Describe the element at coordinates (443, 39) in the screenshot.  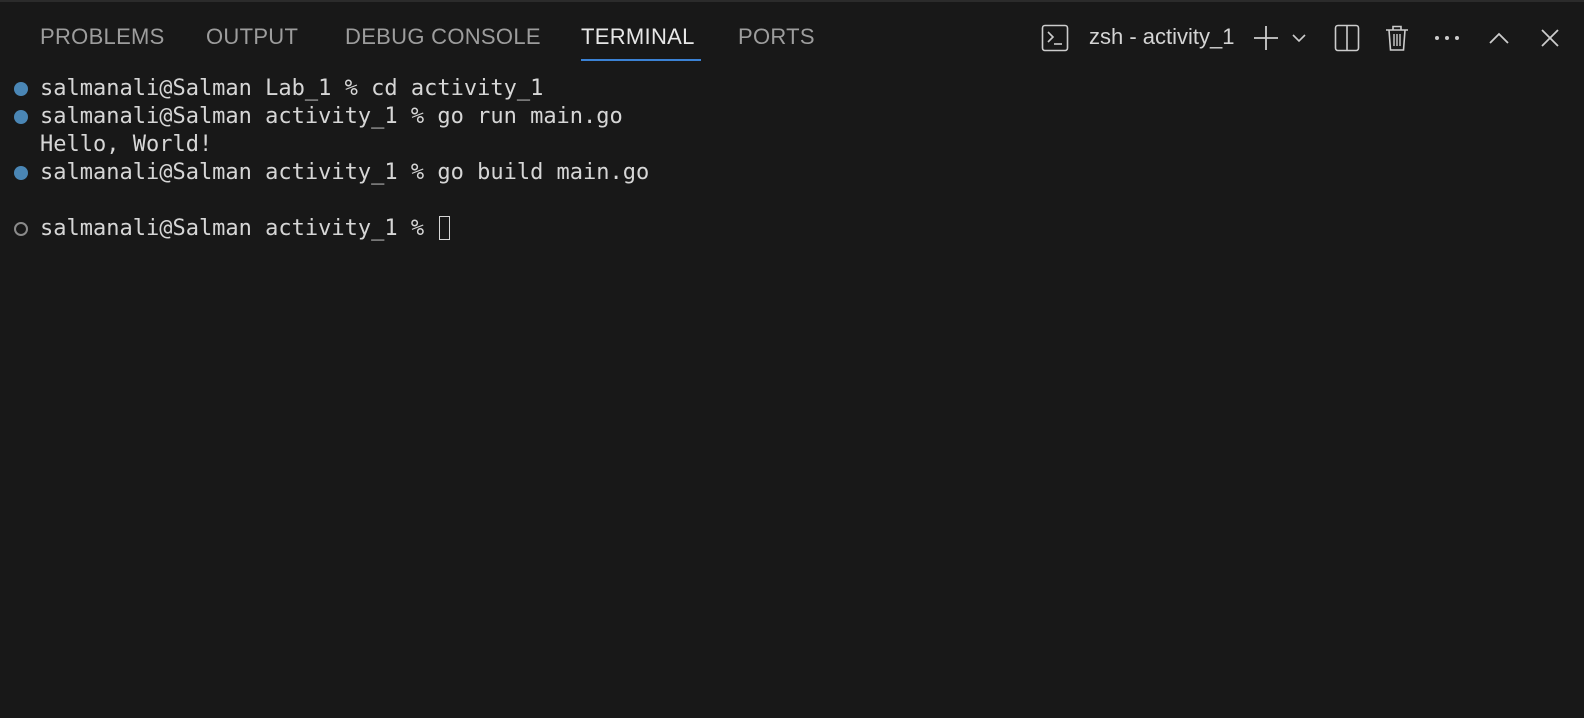
I see `tab-debug-console: DEBUG CONSOLE` at that location.